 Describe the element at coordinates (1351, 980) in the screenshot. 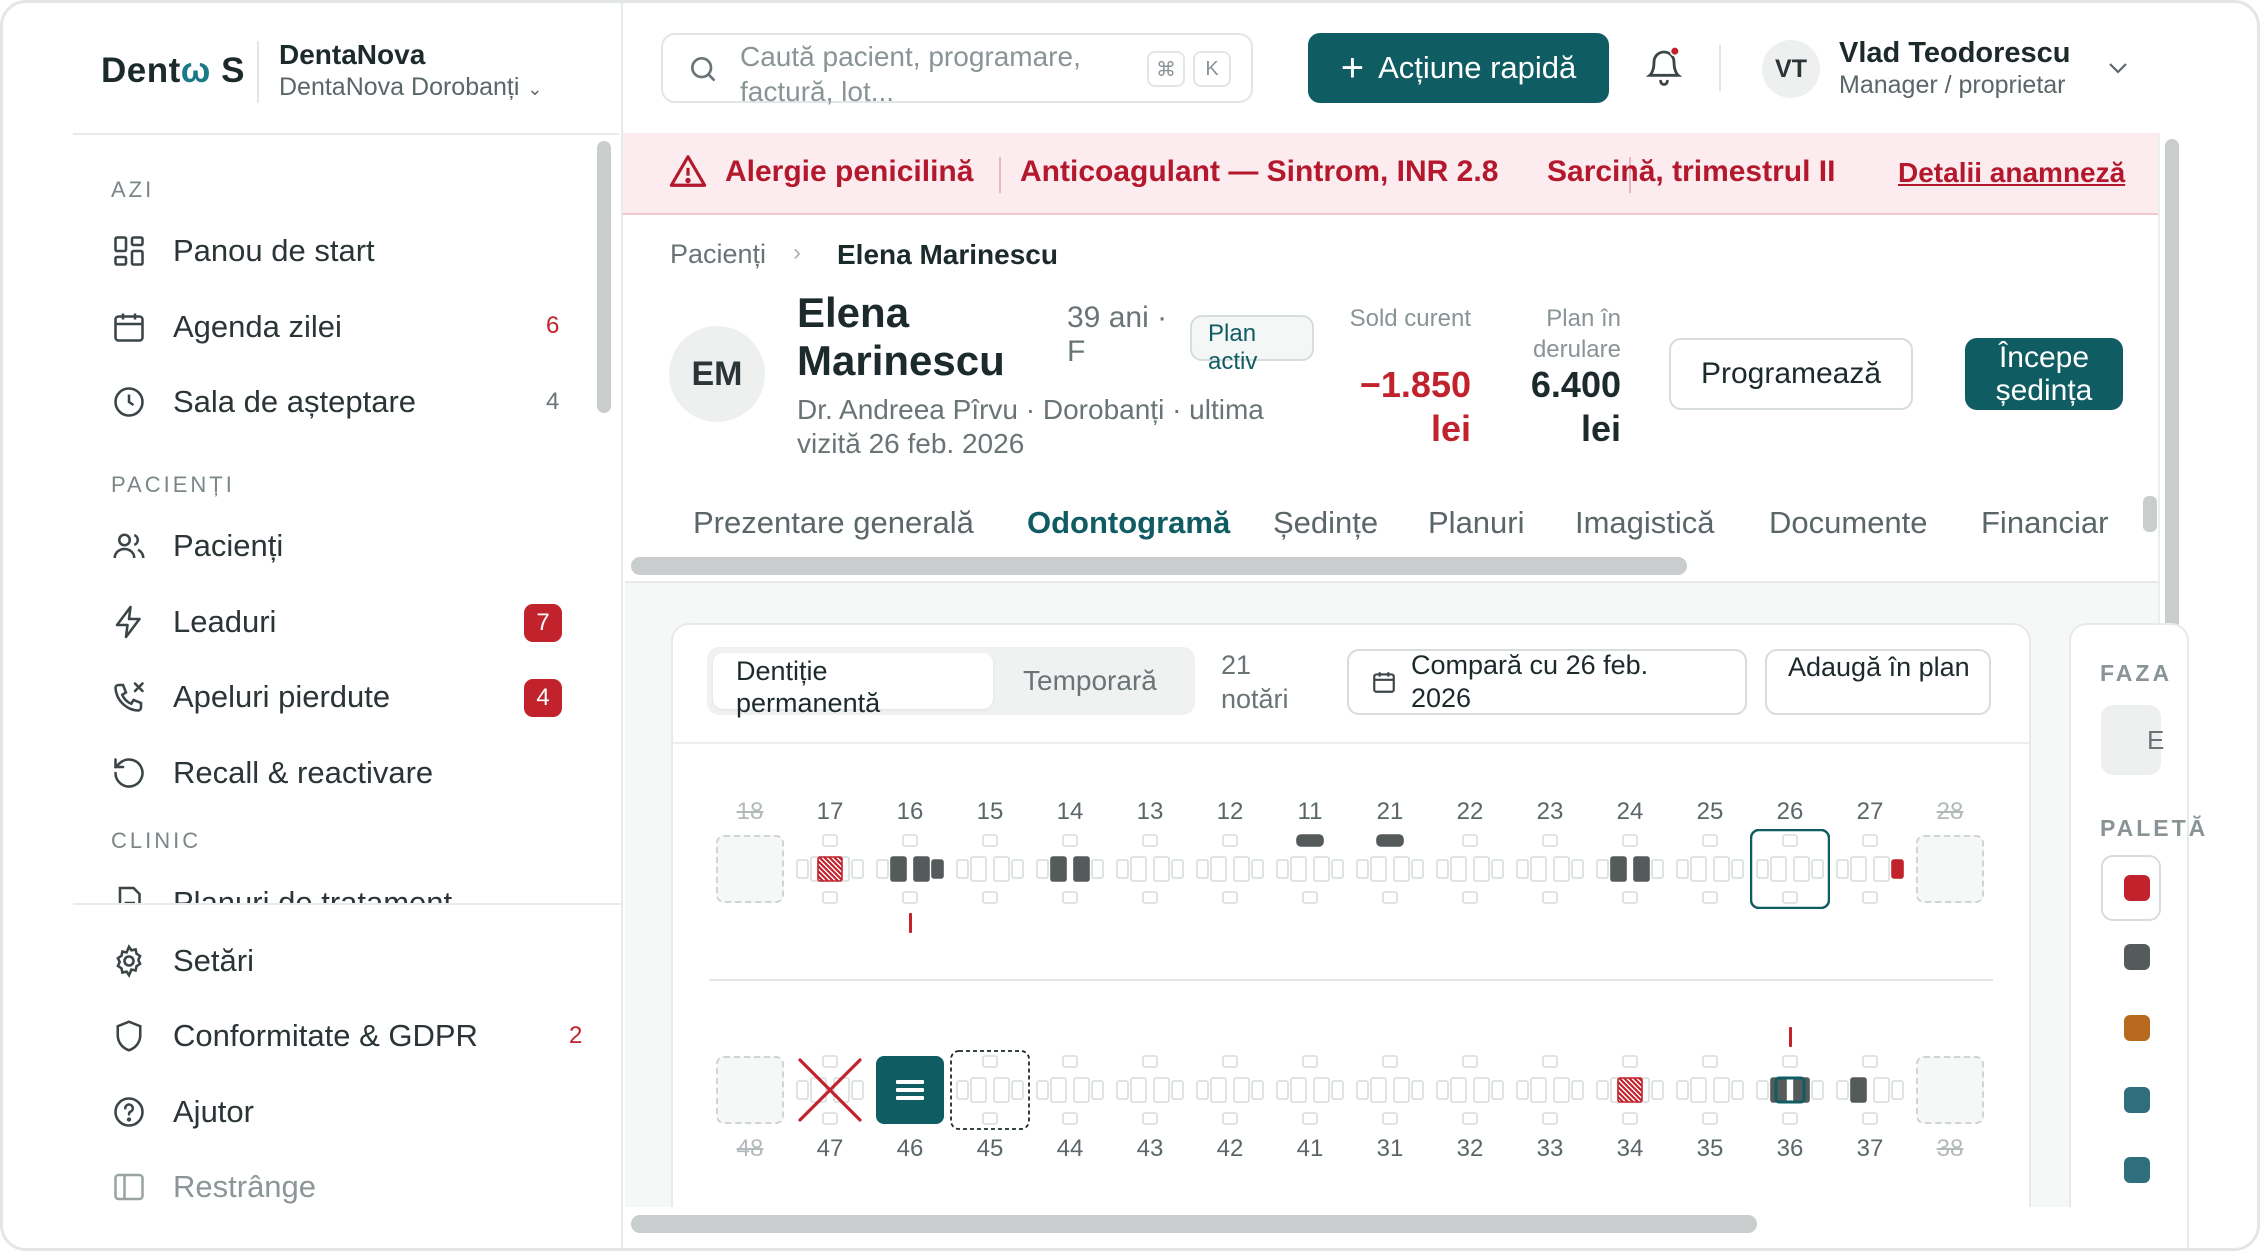

I see `arch-divider` at that location.